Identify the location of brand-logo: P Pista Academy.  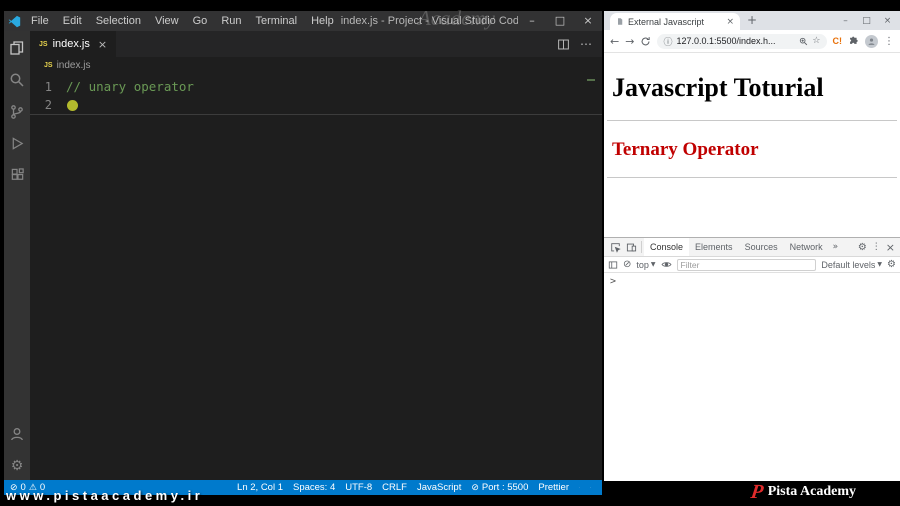
(802, 492).